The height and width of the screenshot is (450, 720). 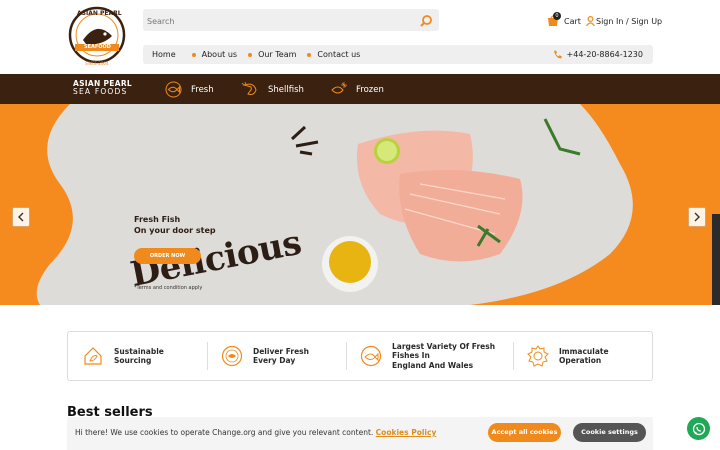 What do you see at coordinates (93, 356) in the screenshot?
I see `house-leaf-icon` at bounding box center [93, 356].